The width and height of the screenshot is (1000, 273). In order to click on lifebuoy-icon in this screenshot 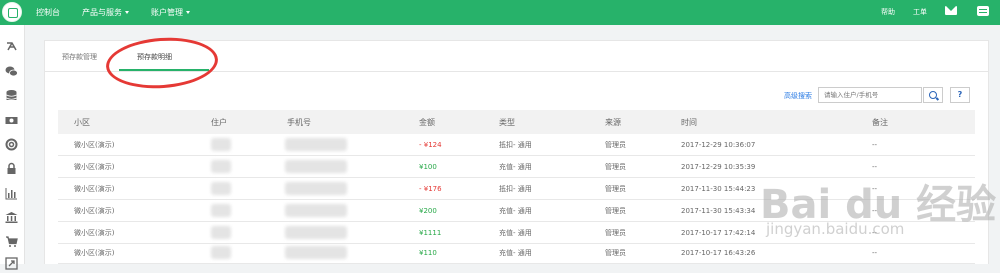, I will do `click(11, 144)`.